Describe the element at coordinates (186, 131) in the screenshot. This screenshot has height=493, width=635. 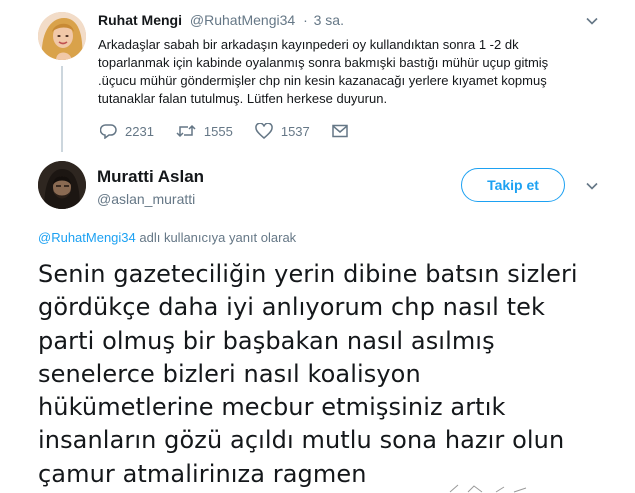
I see `retweet-icon` at that location.